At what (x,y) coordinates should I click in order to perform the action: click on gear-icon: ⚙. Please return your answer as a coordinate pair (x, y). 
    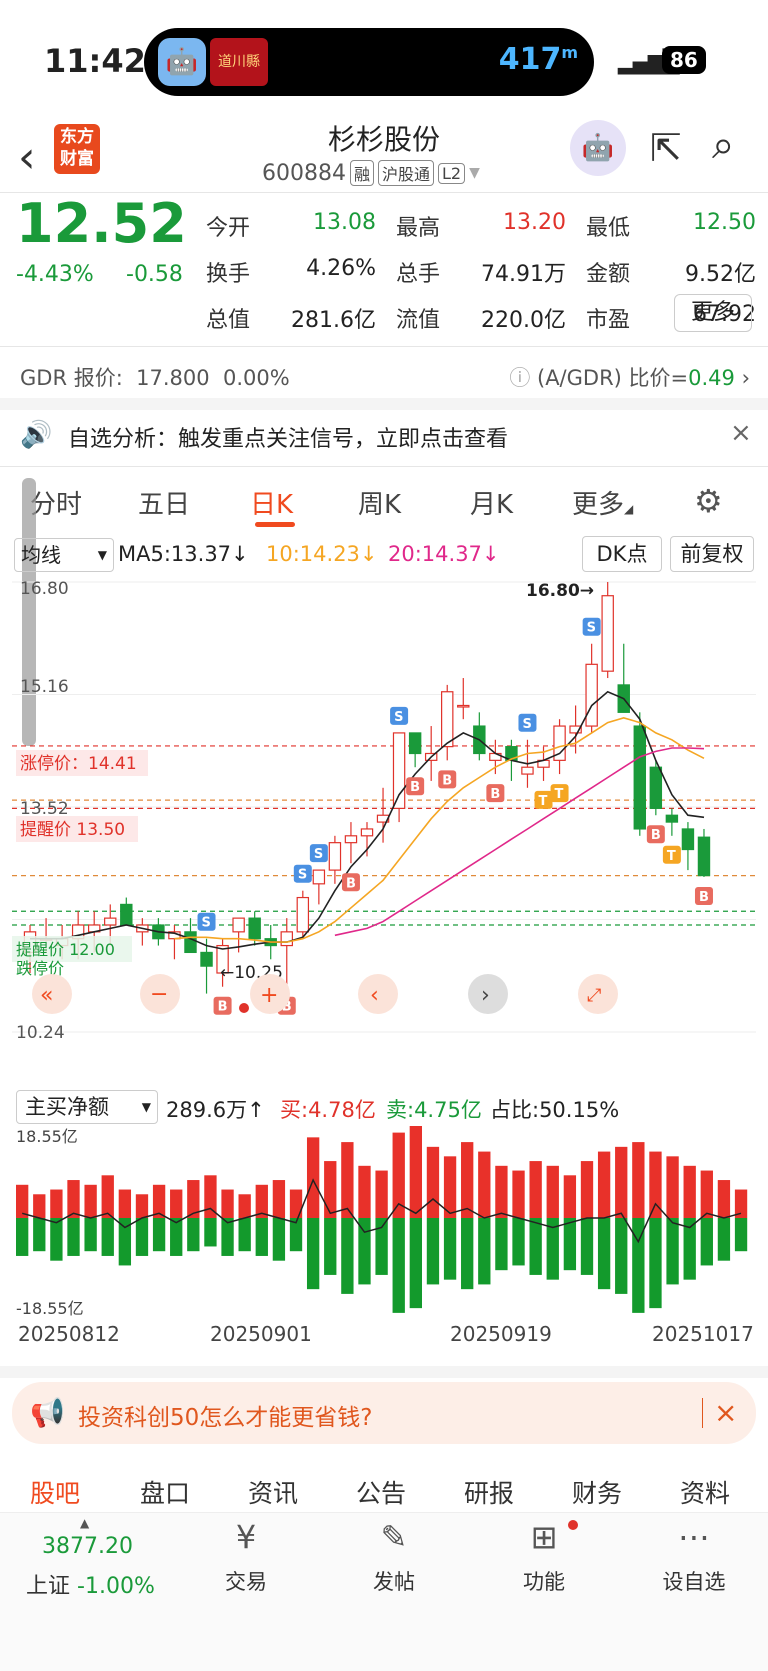
    Looking at the image, I should click on (708, 501).